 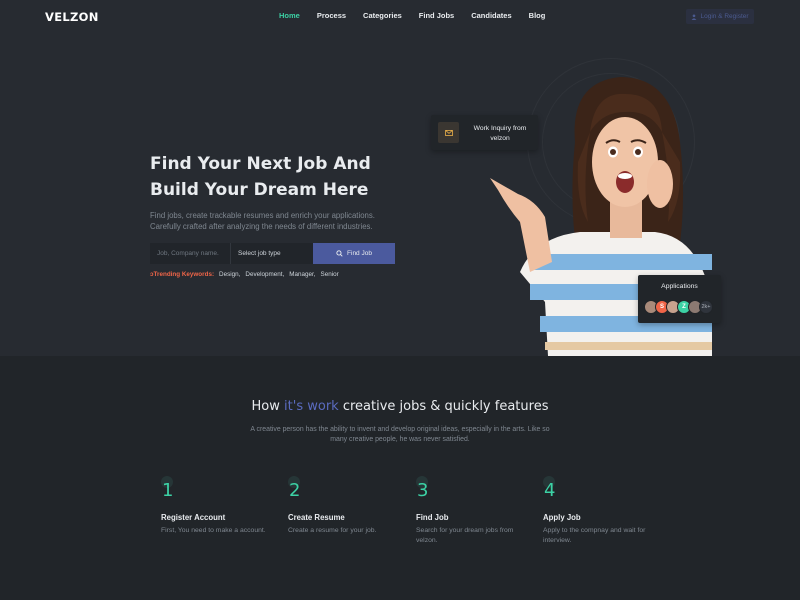 What do you see at coordinates (706, 307) in the screenshot?
I see `applications-count-badge: 2k+` at bounding box center [706, 307].